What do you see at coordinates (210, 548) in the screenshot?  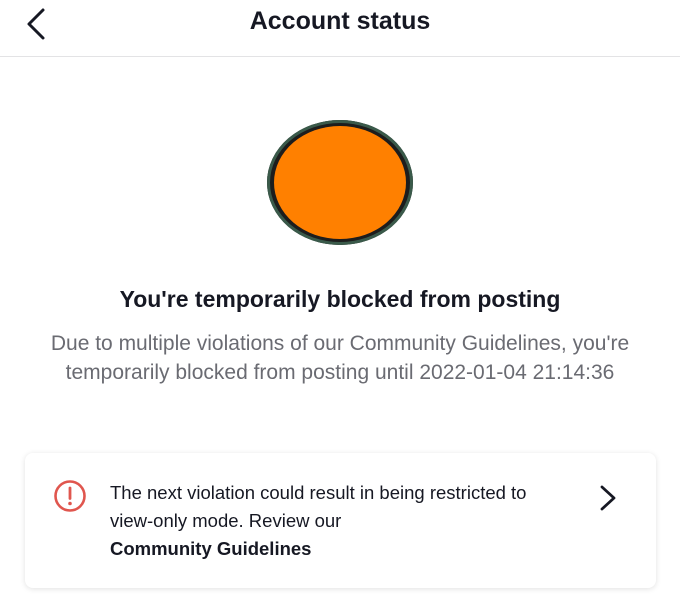 I see `community-guidelines-link: Community Guidelines` at bounding box center [210, 548].